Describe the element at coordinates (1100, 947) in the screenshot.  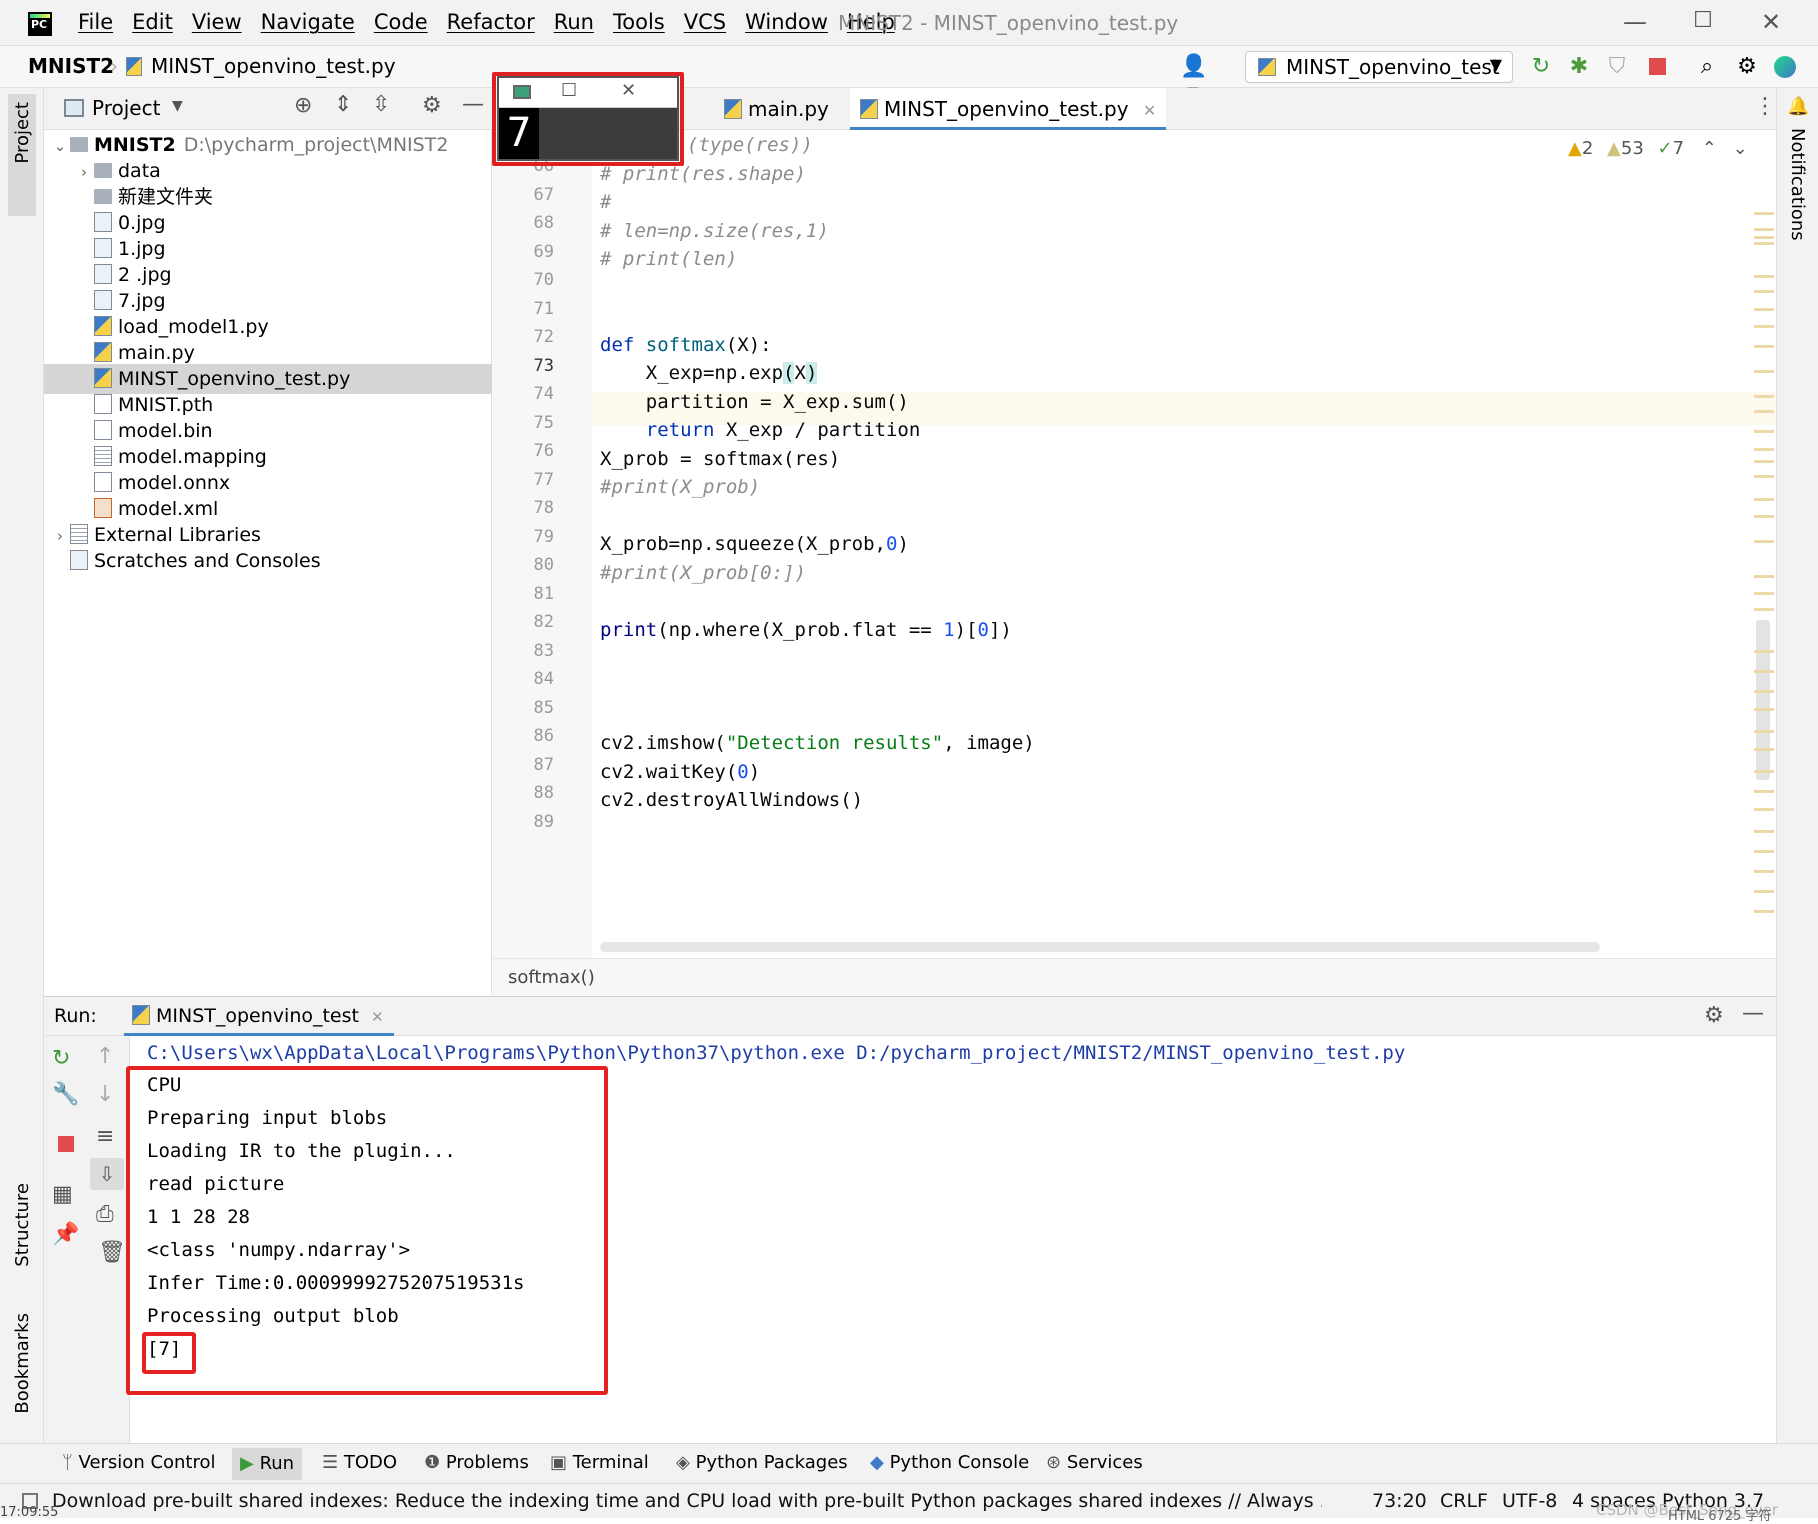
I see `horizontal-scrollbar` at that location.